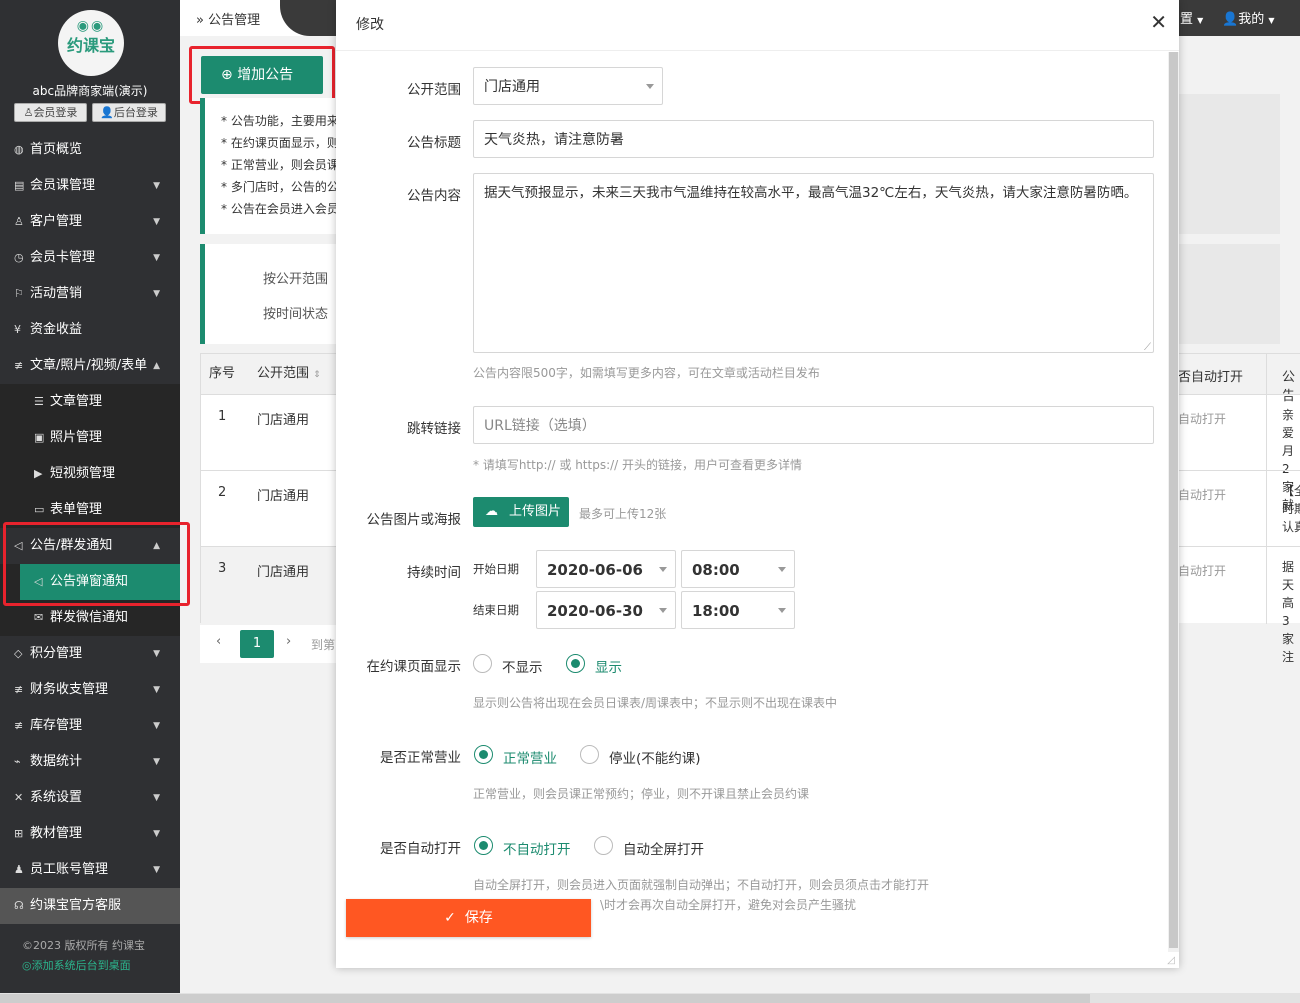 This screenshot has height=1003, width=1300. I want to click on cell-no: 2, so click(222, 492).